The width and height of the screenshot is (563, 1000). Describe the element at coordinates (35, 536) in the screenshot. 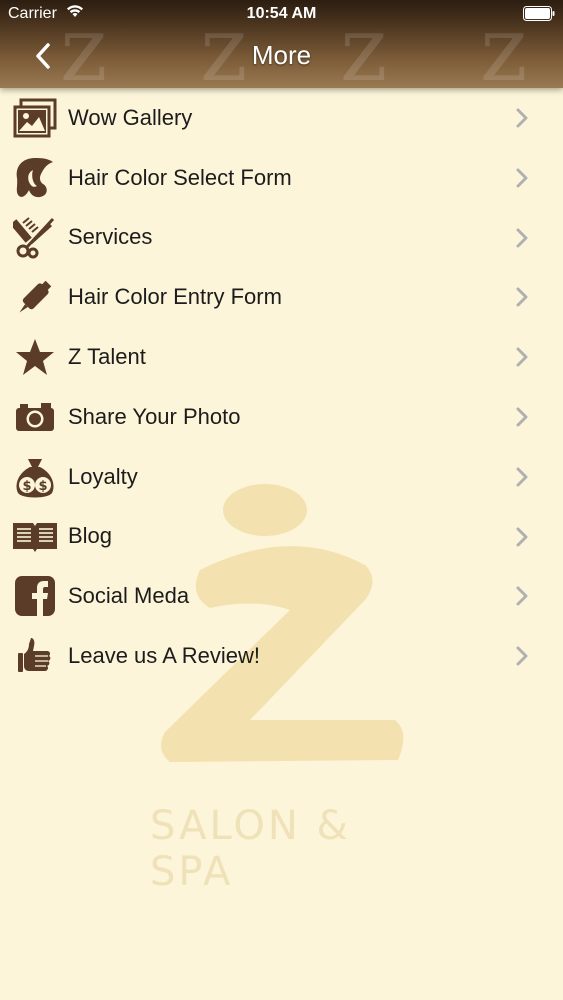

I see `open-book-icon` at that location.